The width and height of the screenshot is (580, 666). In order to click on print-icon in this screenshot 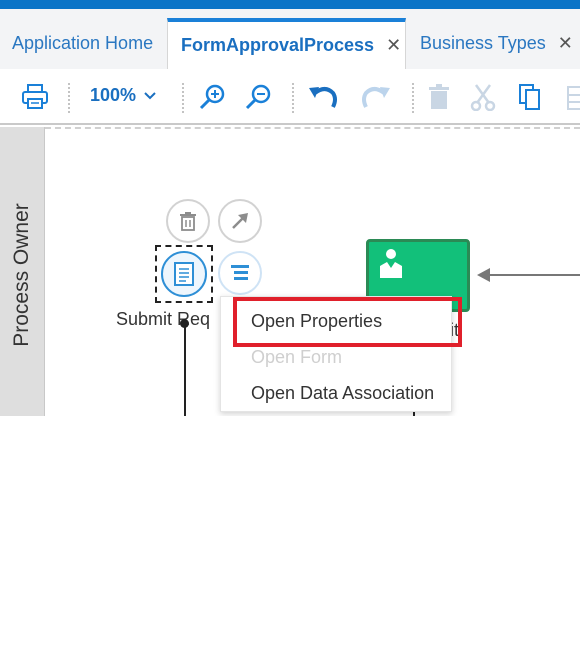, I will do `click(35, 97)`.